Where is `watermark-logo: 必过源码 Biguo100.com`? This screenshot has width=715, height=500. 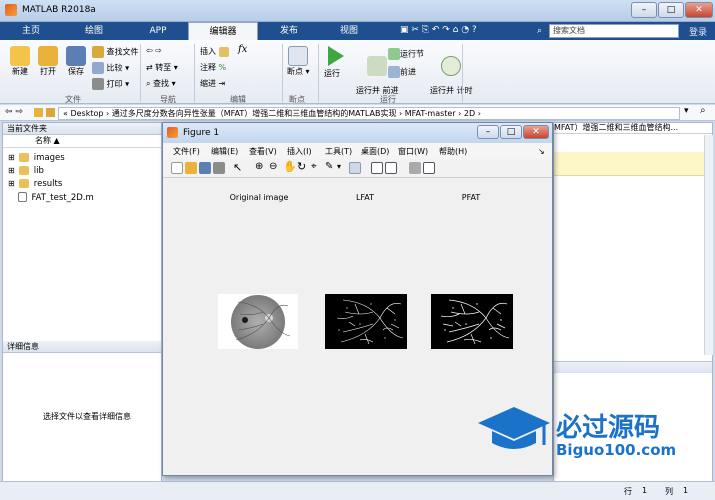 watermark-logo: 必过源码 Biguo100.com is located at coordinates (593, 435).